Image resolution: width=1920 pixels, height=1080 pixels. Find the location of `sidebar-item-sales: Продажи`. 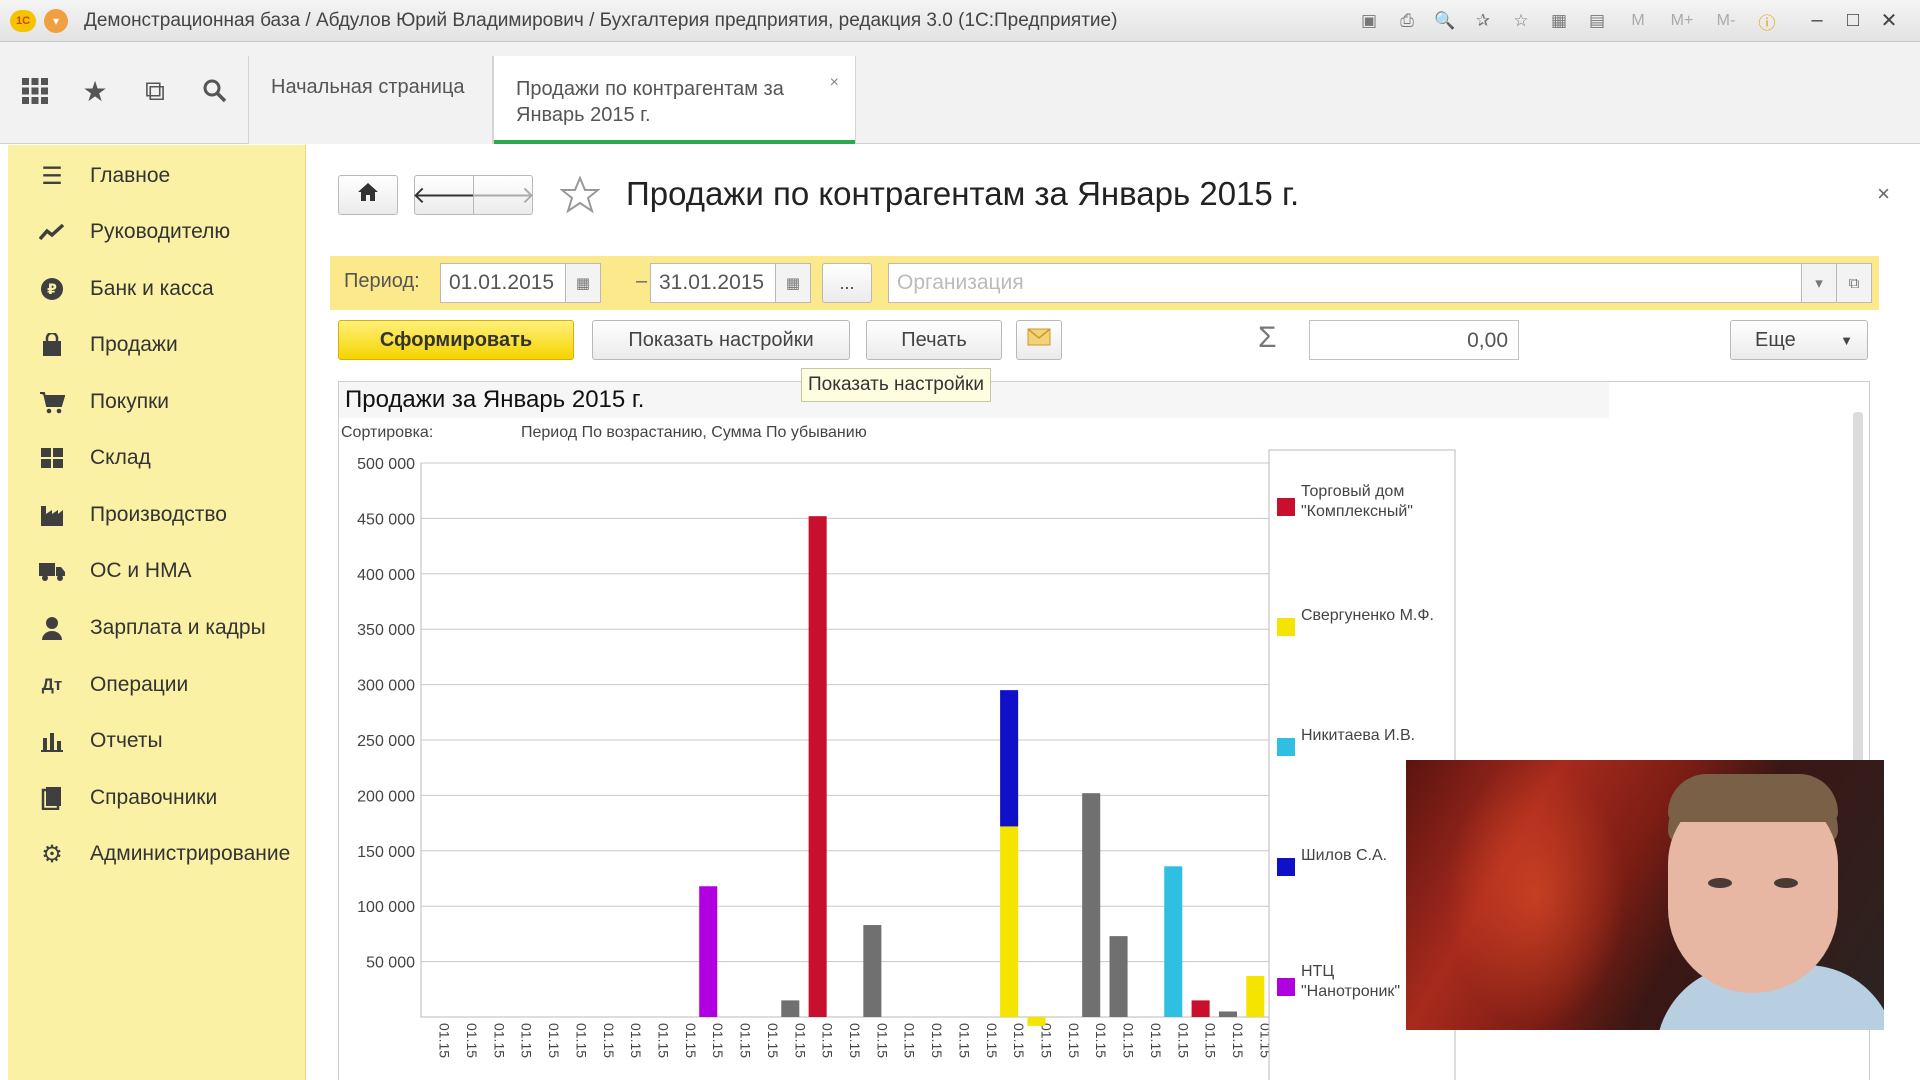

sidebar-item-sales: Продажи is located at coordinates (157, 345).